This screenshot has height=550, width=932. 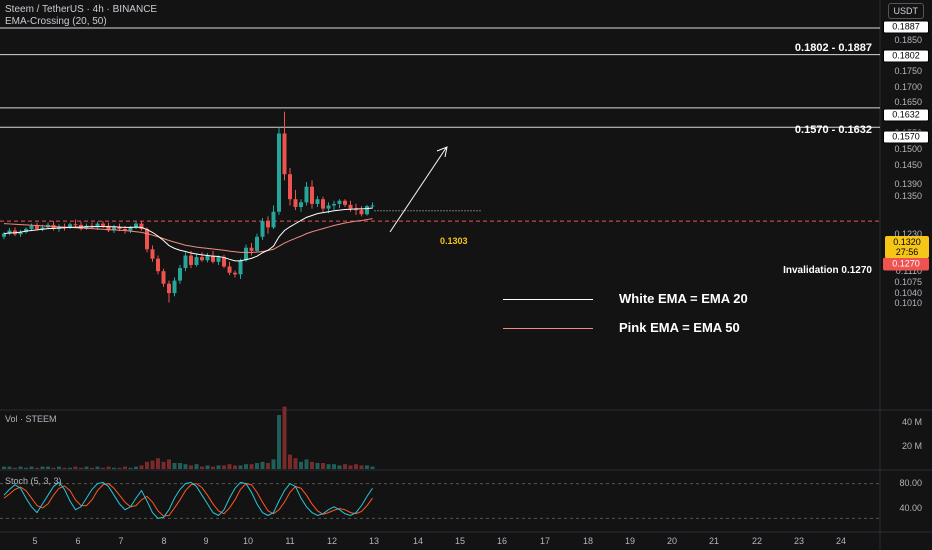 I want to click on date-tick: 13, so click(x=374, y=541).